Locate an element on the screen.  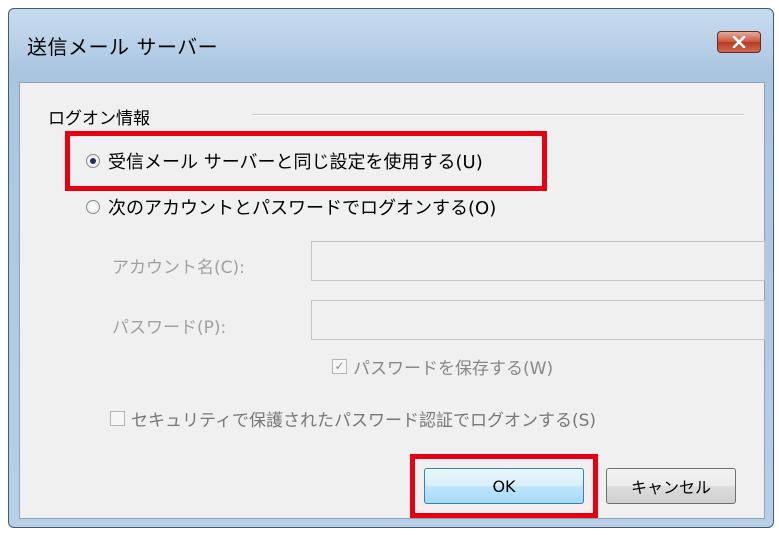
spa-label: セキュリティで保護されたパスワード認証でログオンする(S) is located at coordinates (364, 421).